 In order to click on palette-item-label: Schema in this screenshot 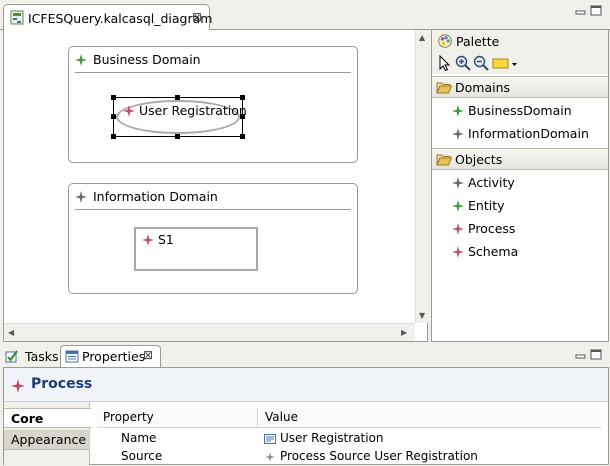, I will do `click(493, 251)`.